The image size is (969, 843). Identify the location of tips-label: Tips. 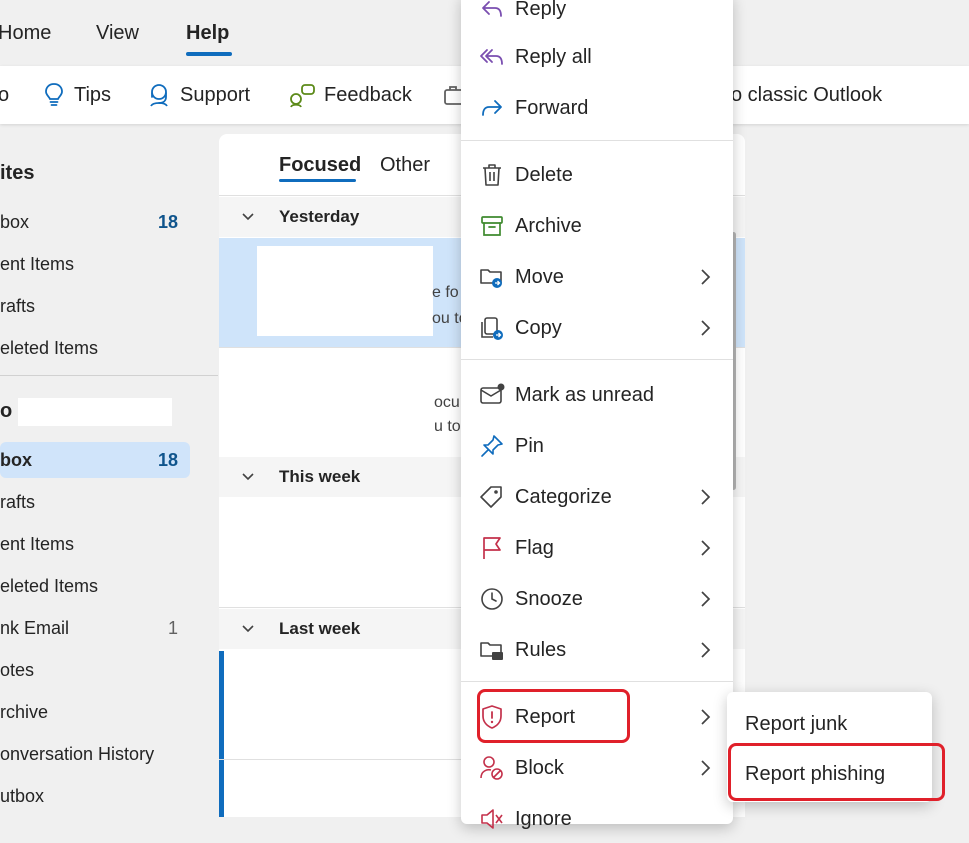
(93, 94).